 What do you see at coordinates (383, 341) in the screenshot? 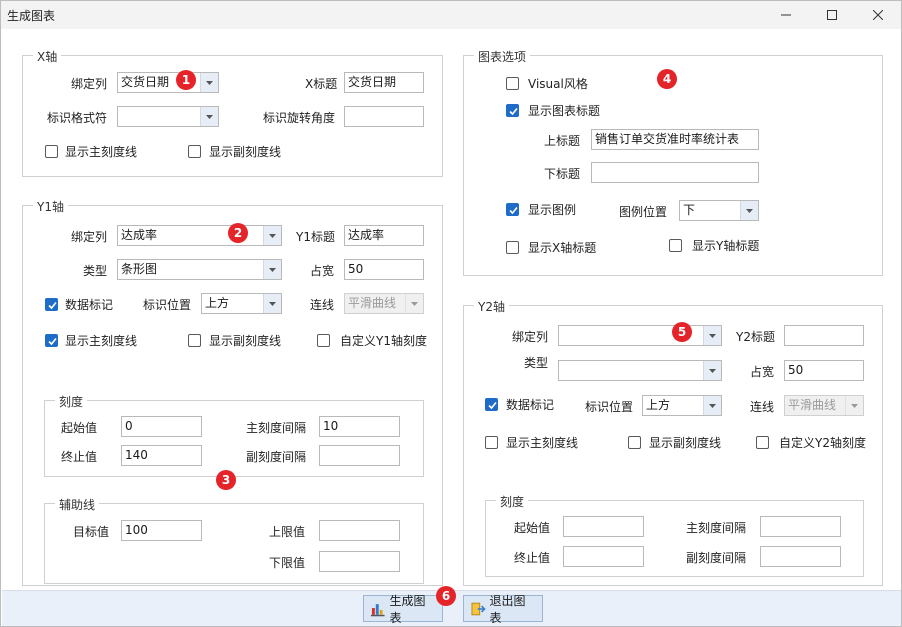
I see `y1-custom-scale-label: 自定义Y1轴刻度` at bounding box center [383, 341].